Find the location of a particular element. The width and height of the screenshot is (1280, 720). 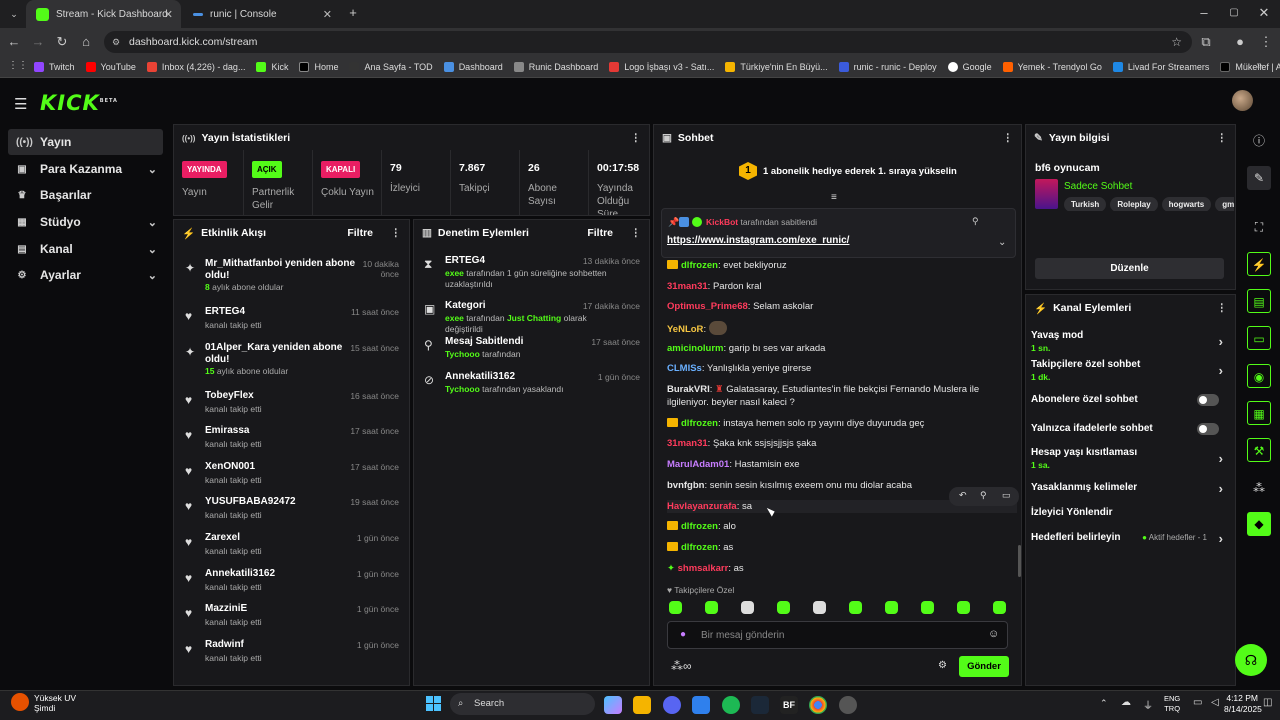

chat-username: shmsalkarr is located at coordinates (703, 568).